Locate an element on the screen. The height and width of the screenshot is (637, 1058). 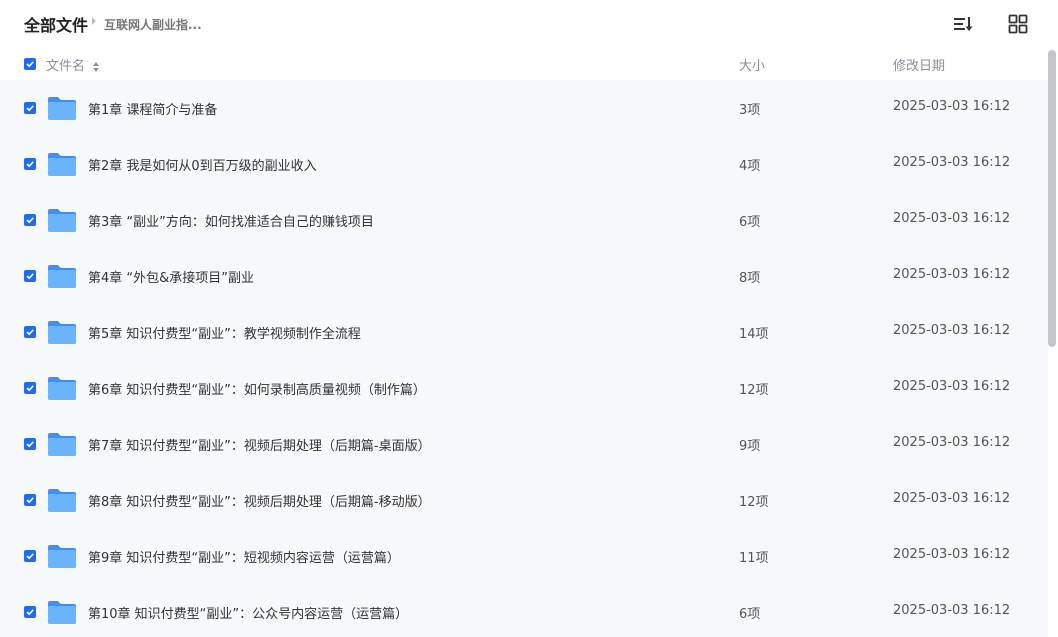
file-name: 第6章 知识付费型“副业”：如何录制高质量视频（制作篇） is located at coordinates (257, 388).